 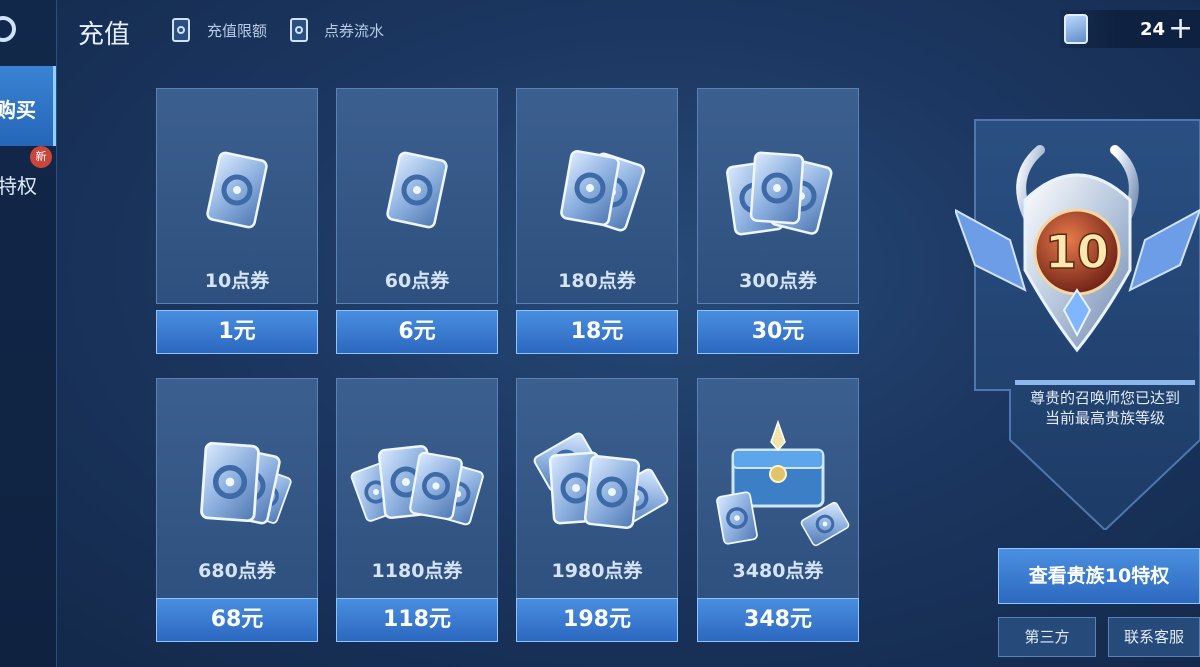 What do you see at coordinates (237, 620) in the screenshot?
I see `price-button: 68元` at bounding box center [237, 620].